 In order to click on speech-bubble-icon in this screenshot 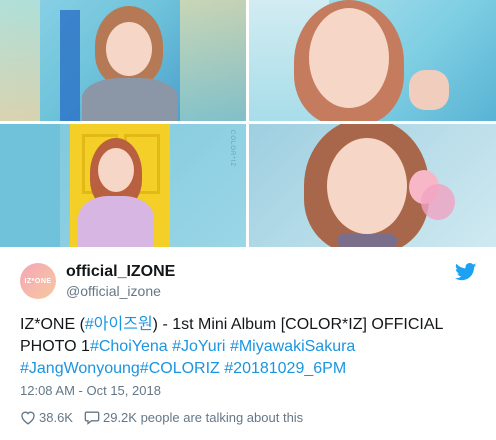, I will do `click(92, 418)`.